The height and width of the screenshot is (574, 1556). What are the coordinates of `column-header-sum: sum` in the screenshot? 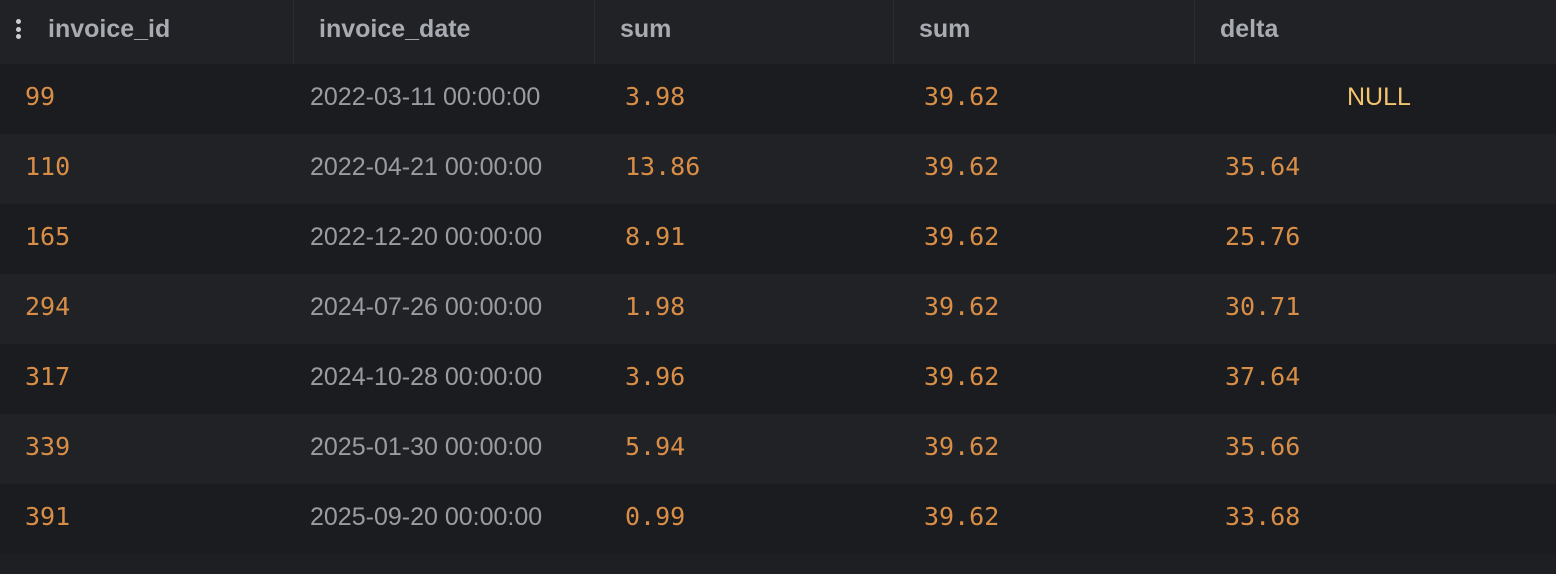 It's located at (744, 32).